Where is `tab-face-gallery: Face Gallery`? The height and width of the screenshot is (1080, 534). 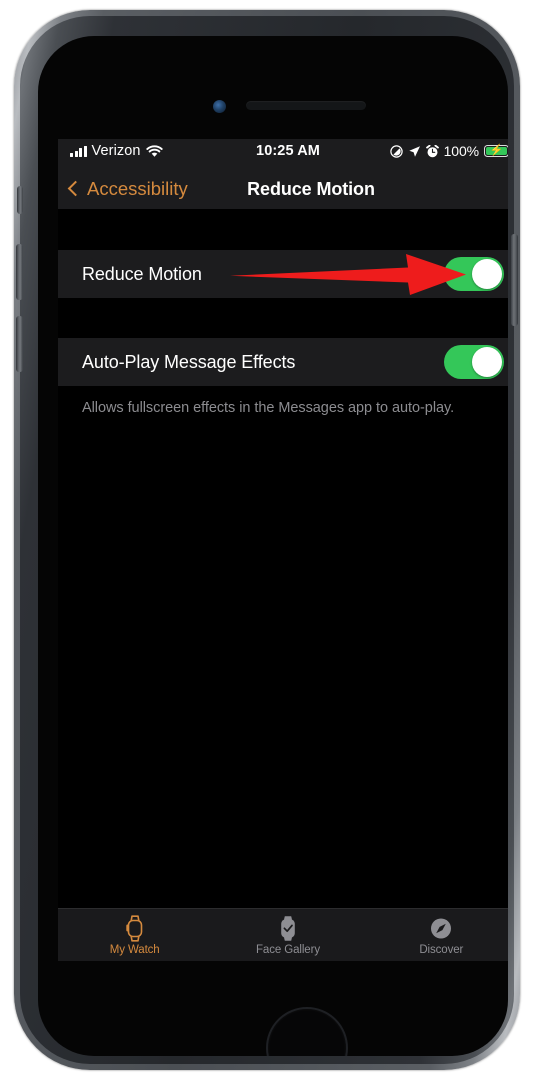 tab-face-gallery: Face Gallery is located at coordinates (287, 935).